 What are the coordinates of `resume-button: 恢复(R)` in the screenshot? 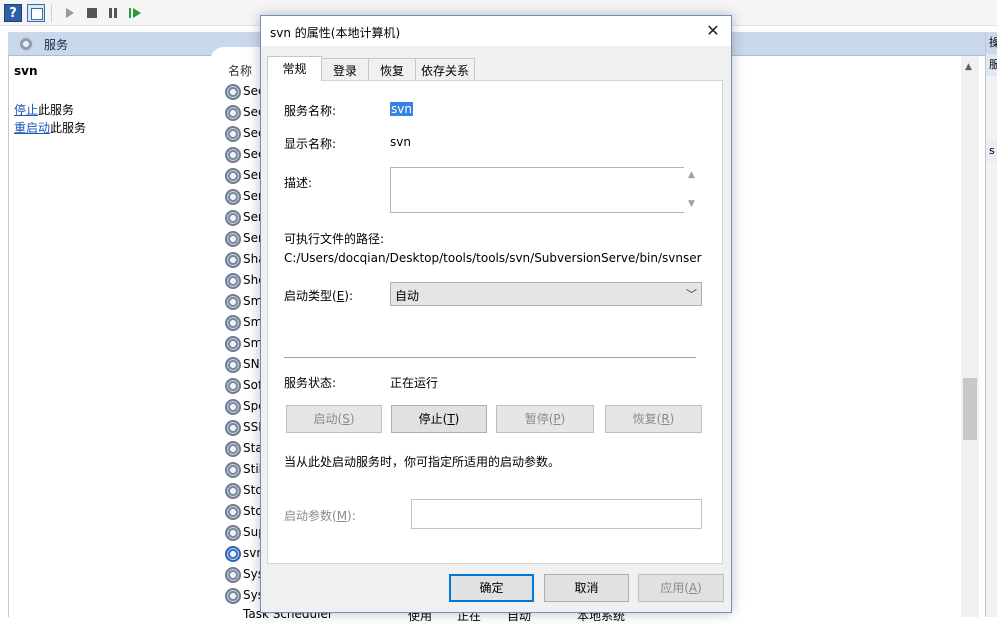 It's located at (653, 419).